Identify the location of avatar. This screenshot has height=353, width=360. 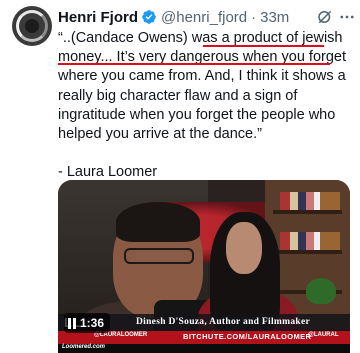
(32, 26).